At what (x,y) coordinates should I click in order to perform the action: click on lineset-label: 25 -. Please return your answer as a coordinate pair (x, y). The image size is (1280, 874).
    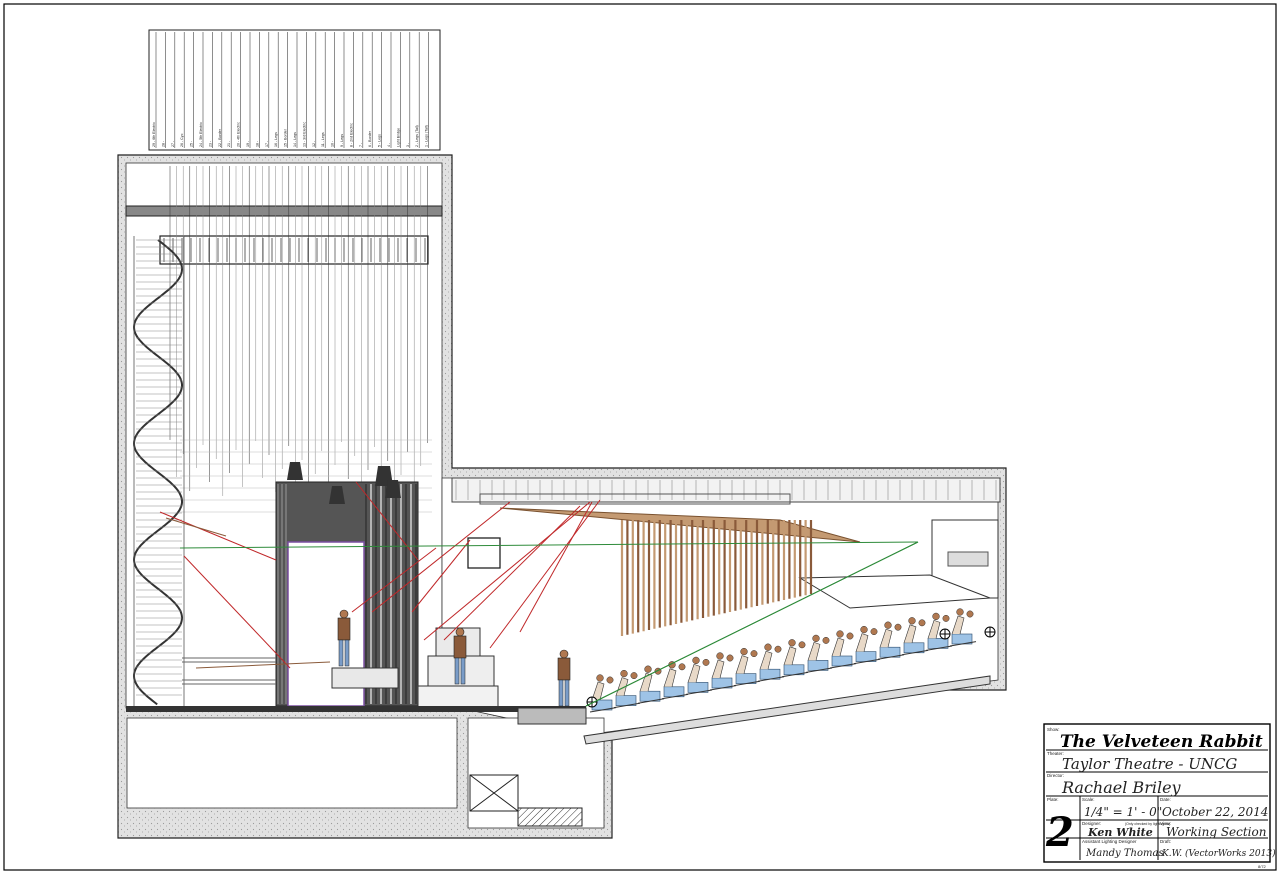
    Looking at the image, I should click on (192, 143).